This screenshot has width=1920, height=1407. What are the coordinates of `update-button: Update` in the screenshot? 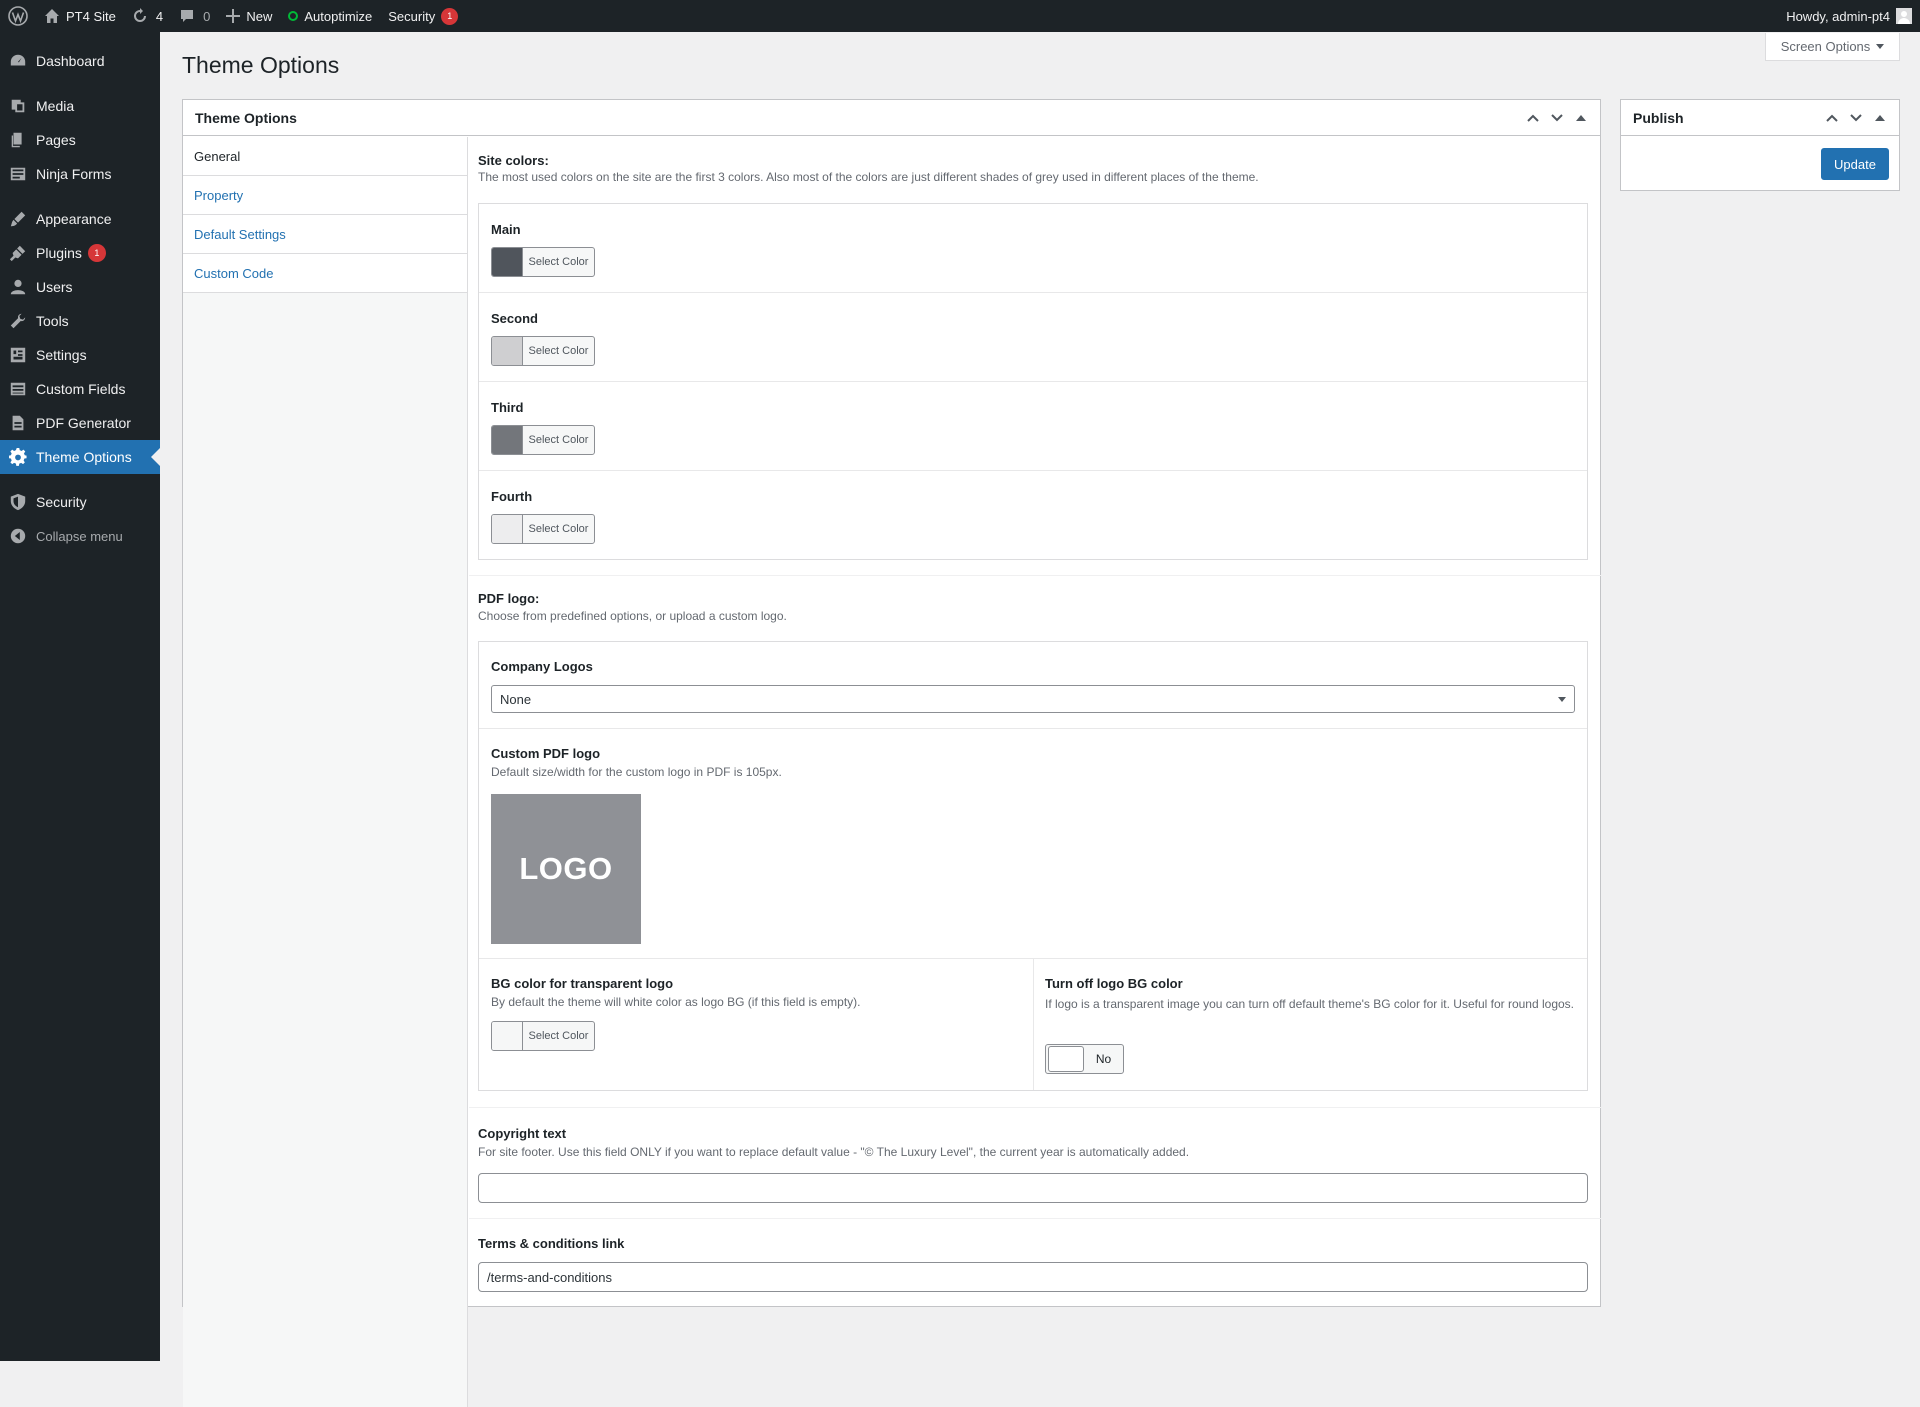 It's located at (1855, 164).